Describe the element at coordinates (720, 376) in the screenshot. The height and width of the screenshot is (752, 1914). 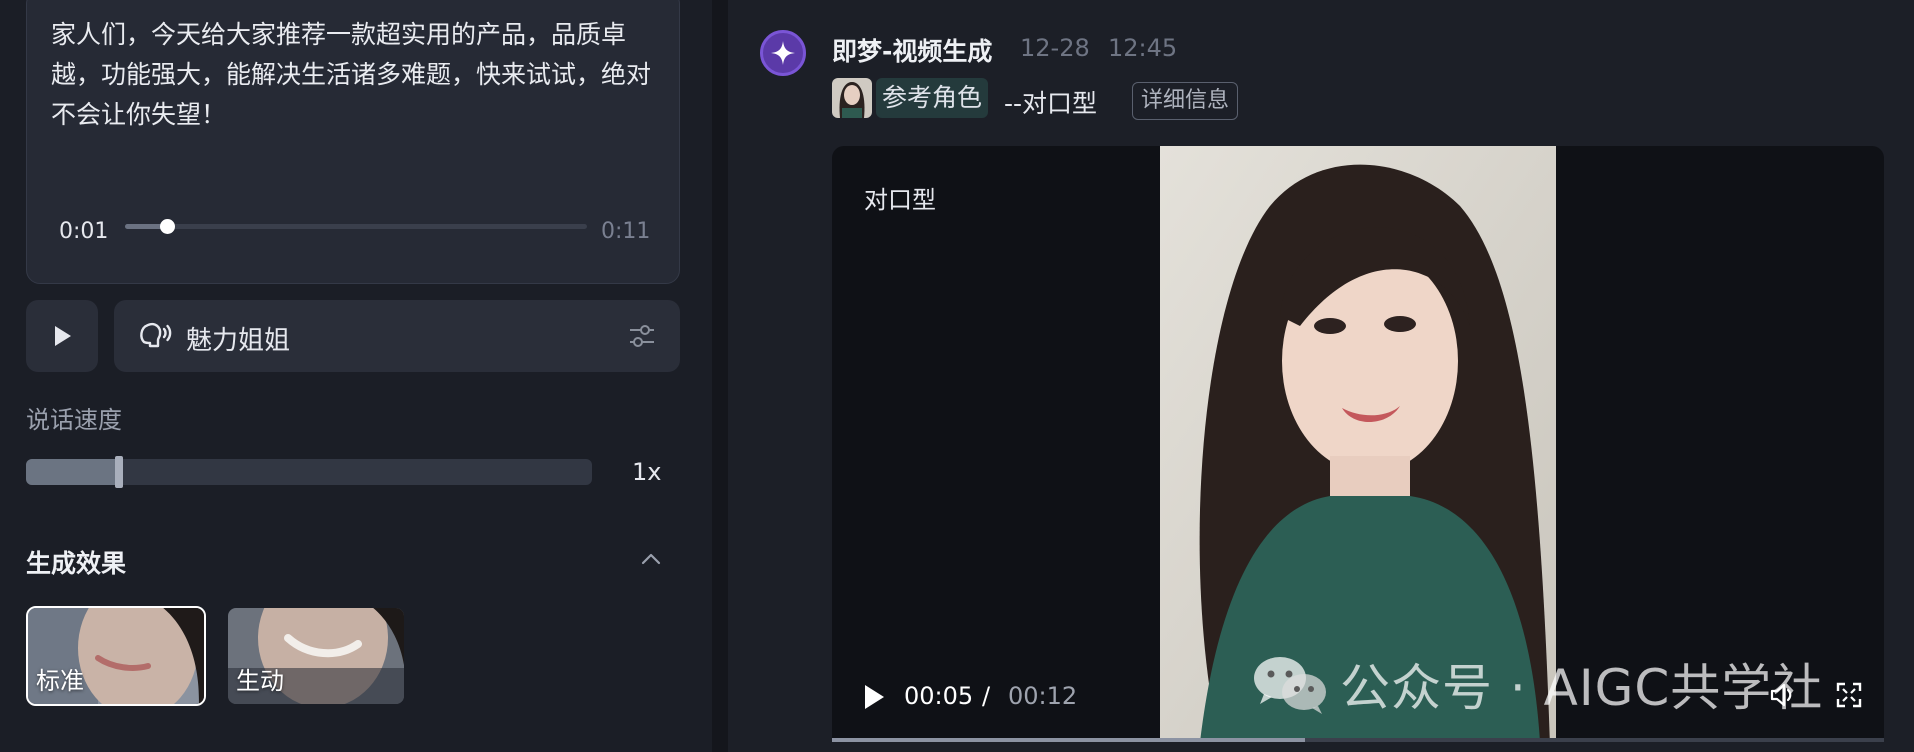
I see `panel-divider` at that location.